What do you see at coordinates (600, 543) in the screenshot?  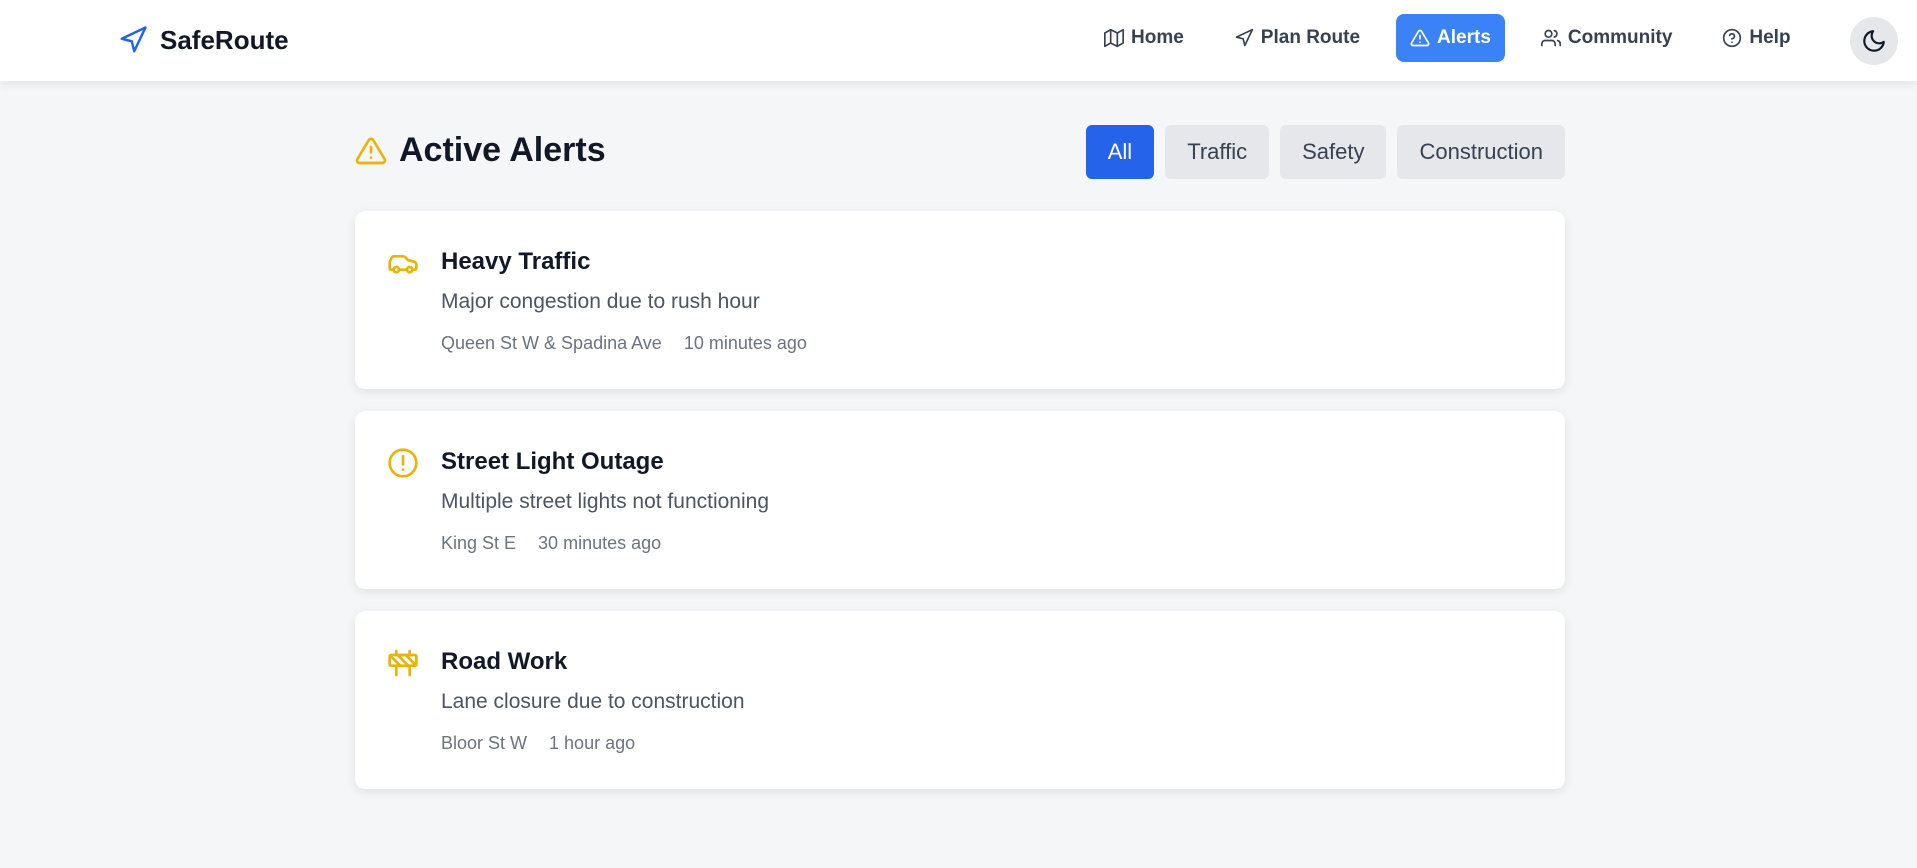 I see `alert-time: 30 minutes ago` at bounding box center [600, 543].